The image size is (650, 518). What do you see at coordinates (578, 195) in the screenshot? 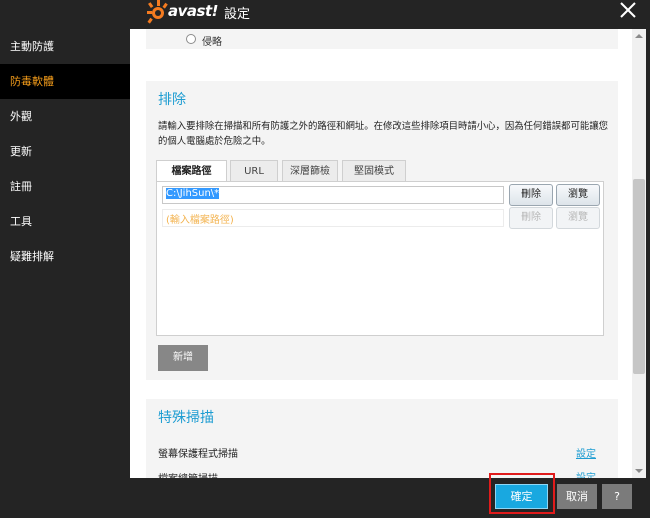
I see `browse-path-button: 瀏覽` at bounding box center [578, 195].